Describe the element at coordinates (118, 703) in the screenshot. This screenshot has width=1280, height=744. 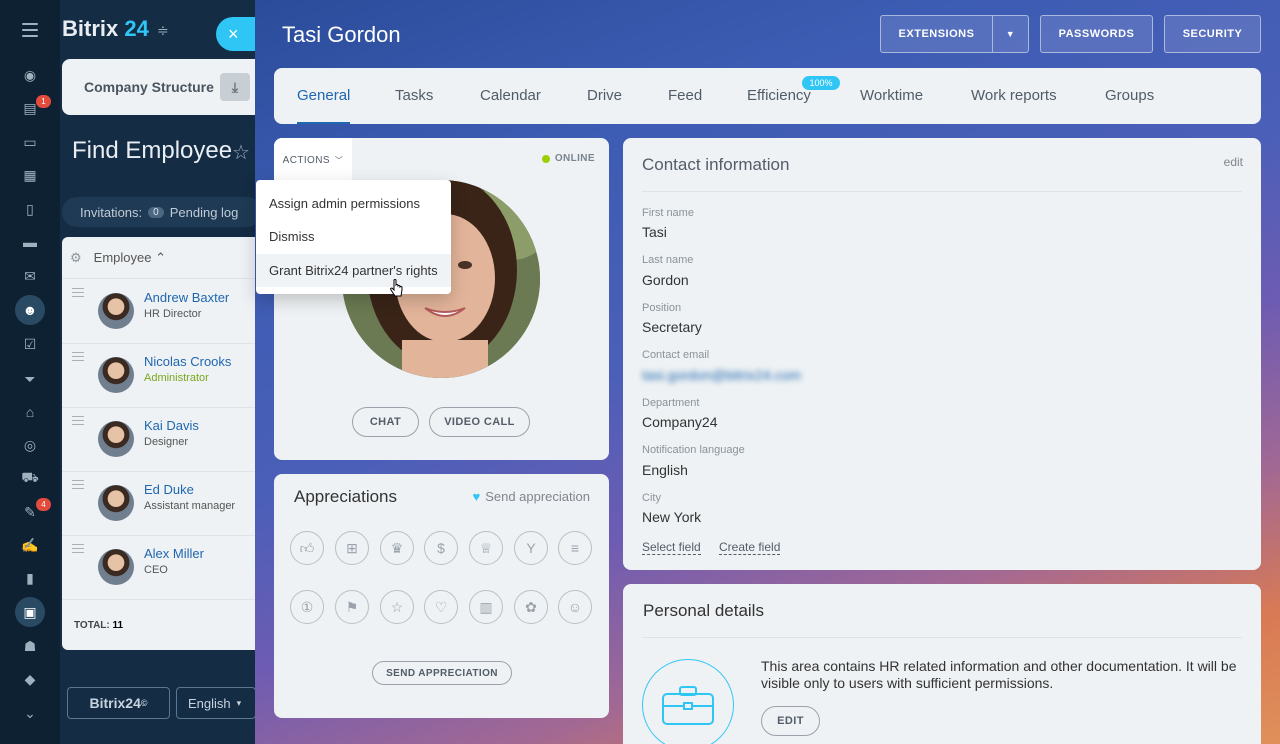
I see `bitrix24-footer-logo: Bitrix24 ©` at that location.